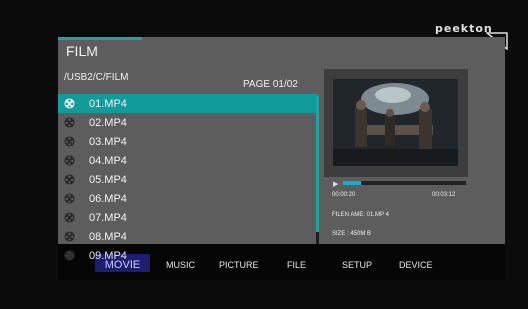 The image size is (528, 309). What do you see at coordinates (108, 103) in the screenshot?
I see `file-name: 01.MP4` at bounding box center [108, 103].